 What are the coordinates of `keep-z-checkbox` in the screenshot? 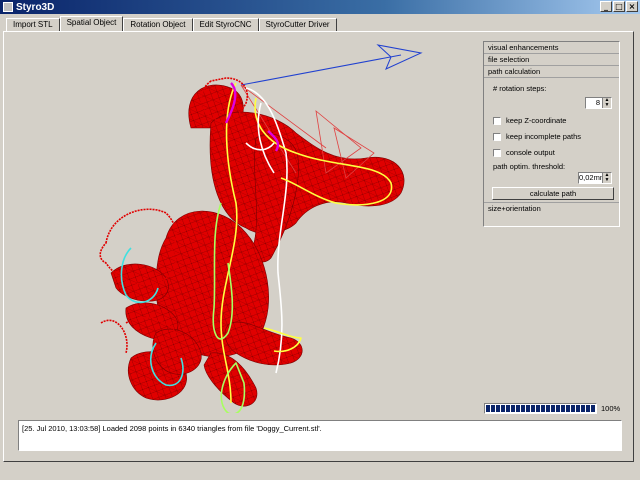 It's located at (497, 120).